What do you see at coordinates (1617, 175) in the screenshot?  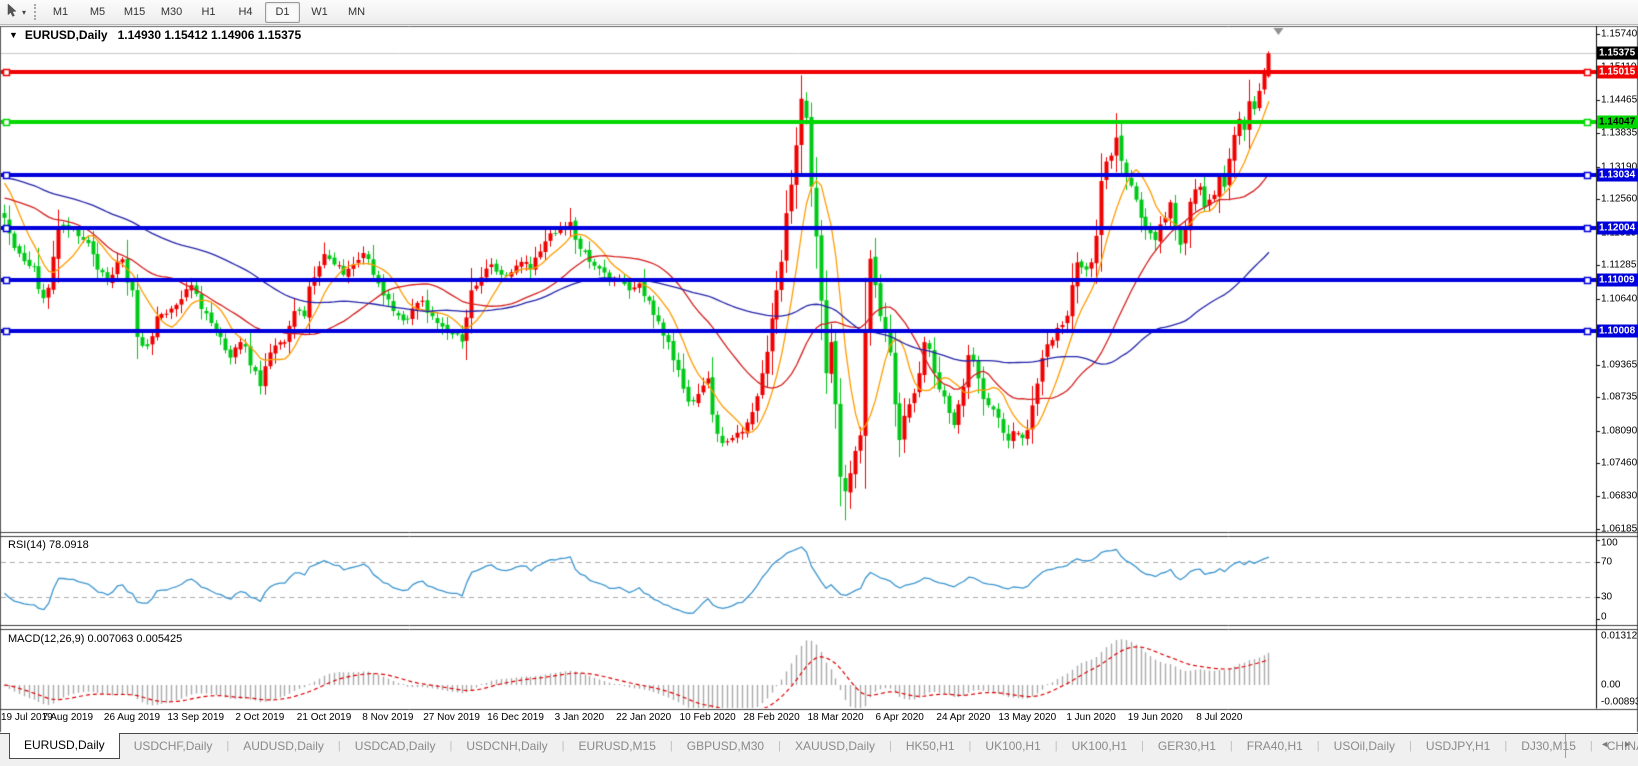 I see `hline-price-label: 1.13034` at bounding box center [1617, 175].